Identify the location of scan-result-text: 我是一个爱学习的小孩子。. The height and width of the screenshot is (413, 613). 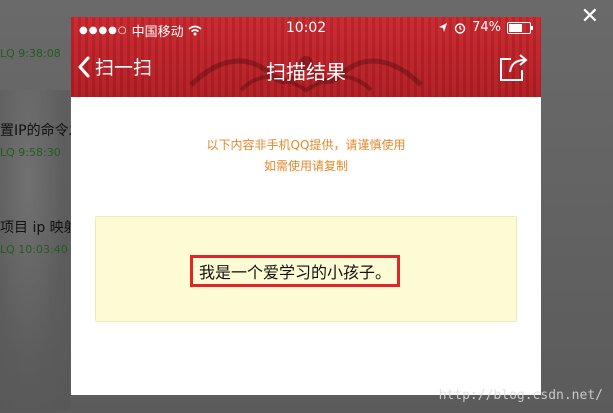
(295, 271).